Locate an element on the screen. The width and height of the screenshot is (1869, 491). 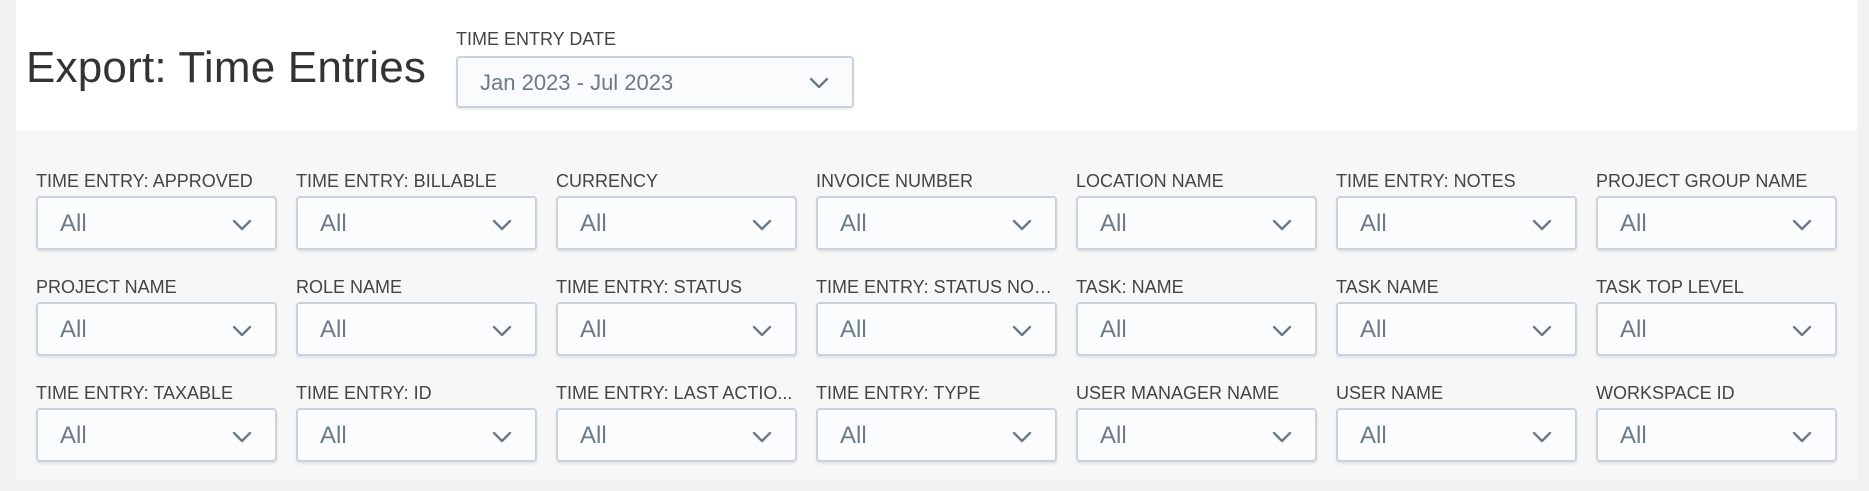
filter-label: PROJECT GROUP NAME is located at coordinates (1702, 181).